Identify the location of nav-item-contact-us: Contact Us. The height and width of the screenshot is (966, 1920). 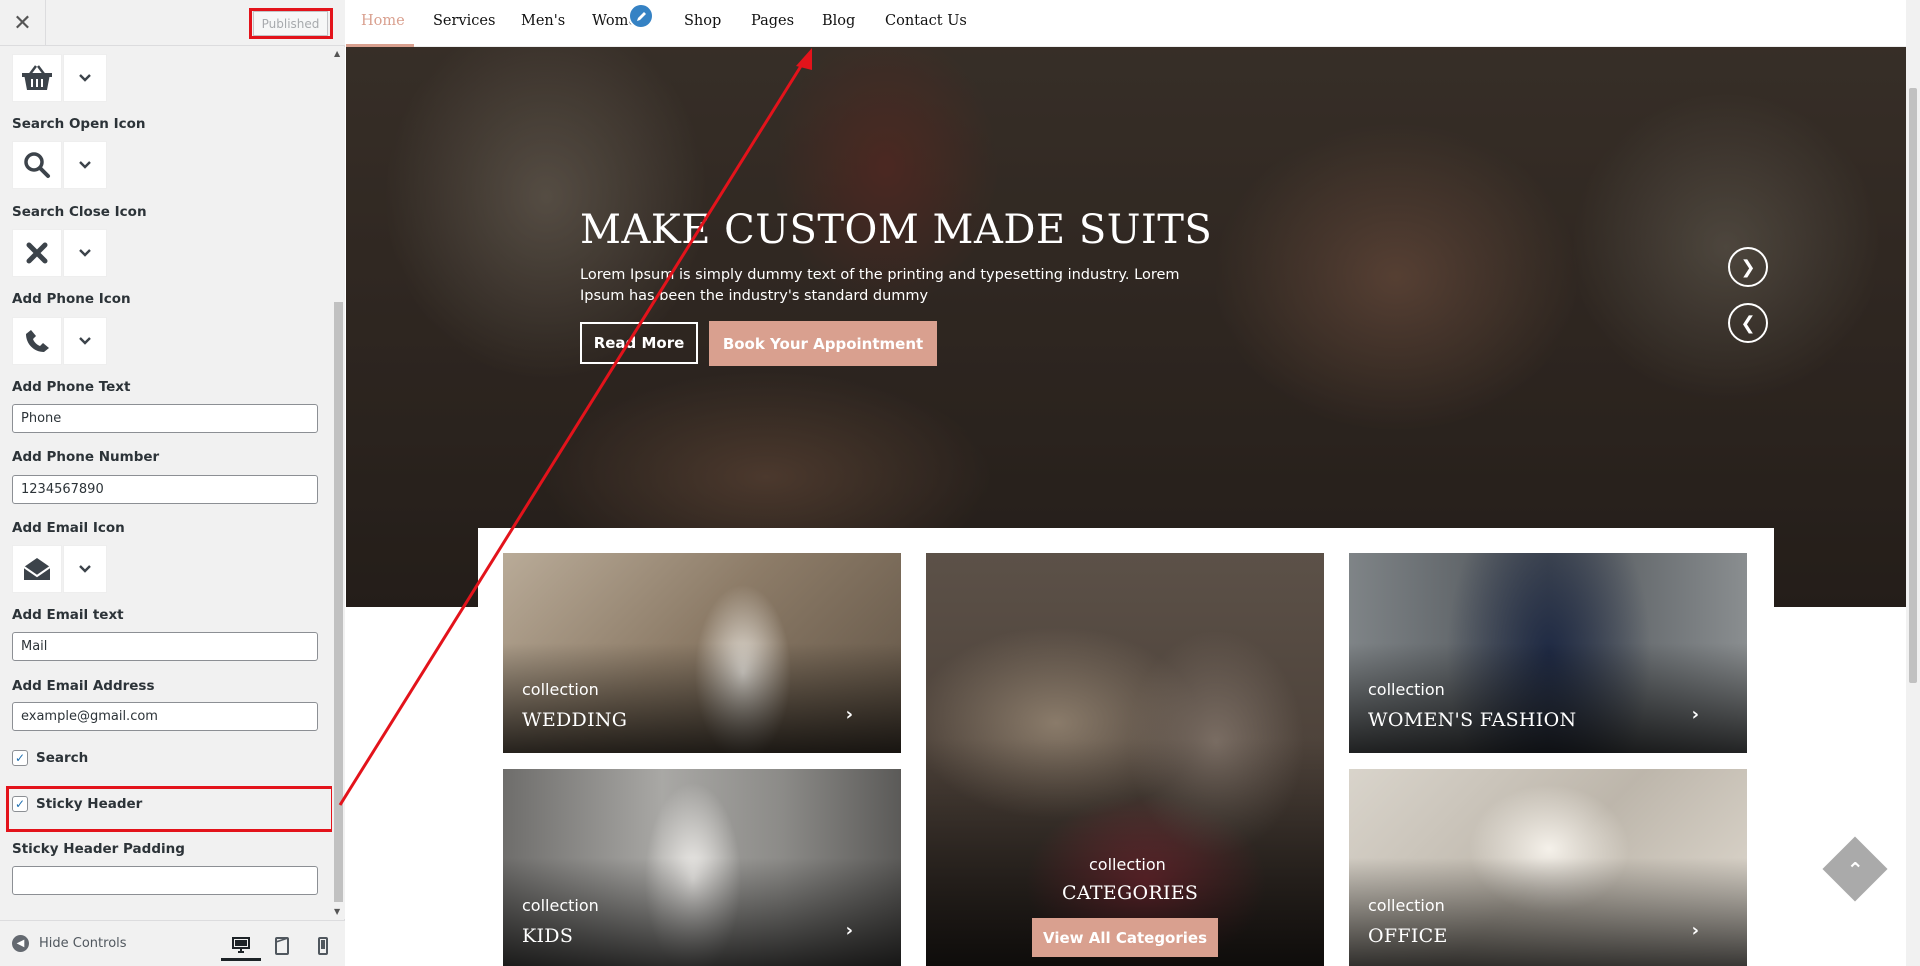
(926, 21).